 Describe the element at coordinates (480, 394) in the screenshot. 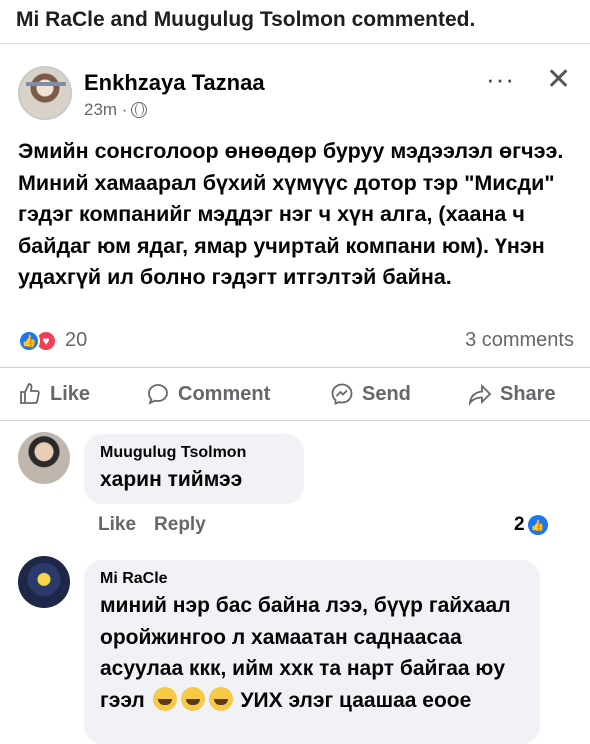

I see `share-arrow-icon` at that location.